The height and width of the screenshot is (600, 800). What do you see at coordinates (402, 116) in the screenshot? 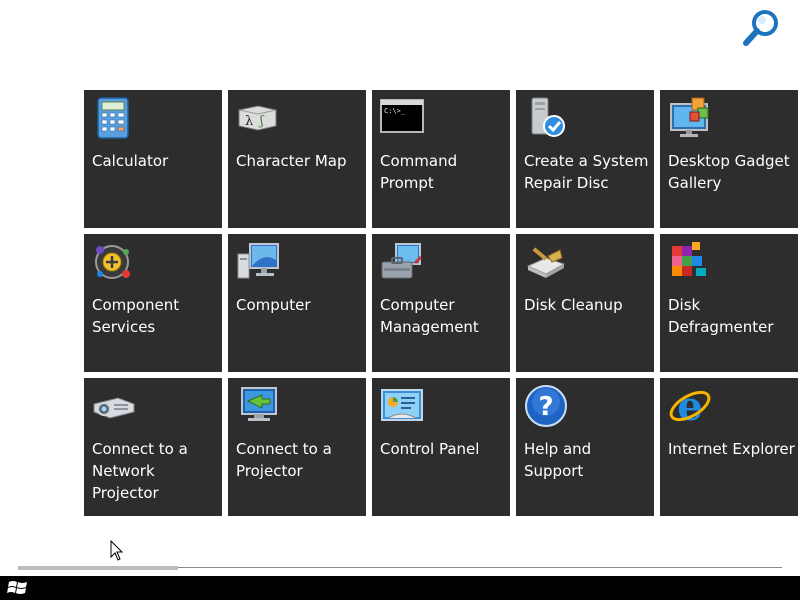
I see `command-prompt-icon: C:\>_` at bounding box center [402, 116].